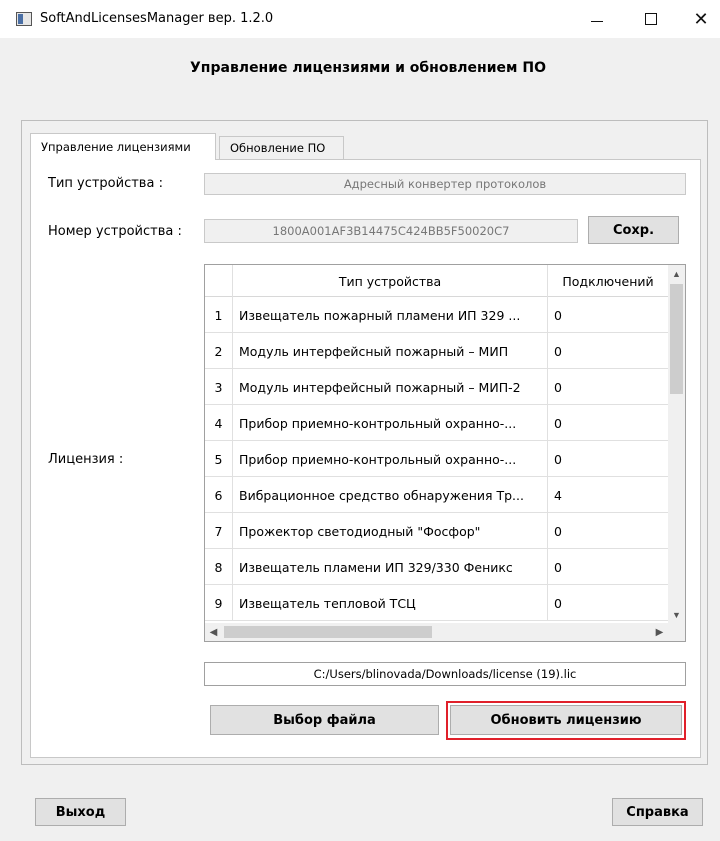 The height and width of the screenshot is (841, 720). What do you see at coordinates (676, 273) in the screenshot?
I see `scroll-up-icon: ▲` at bounding box center [676, 273].